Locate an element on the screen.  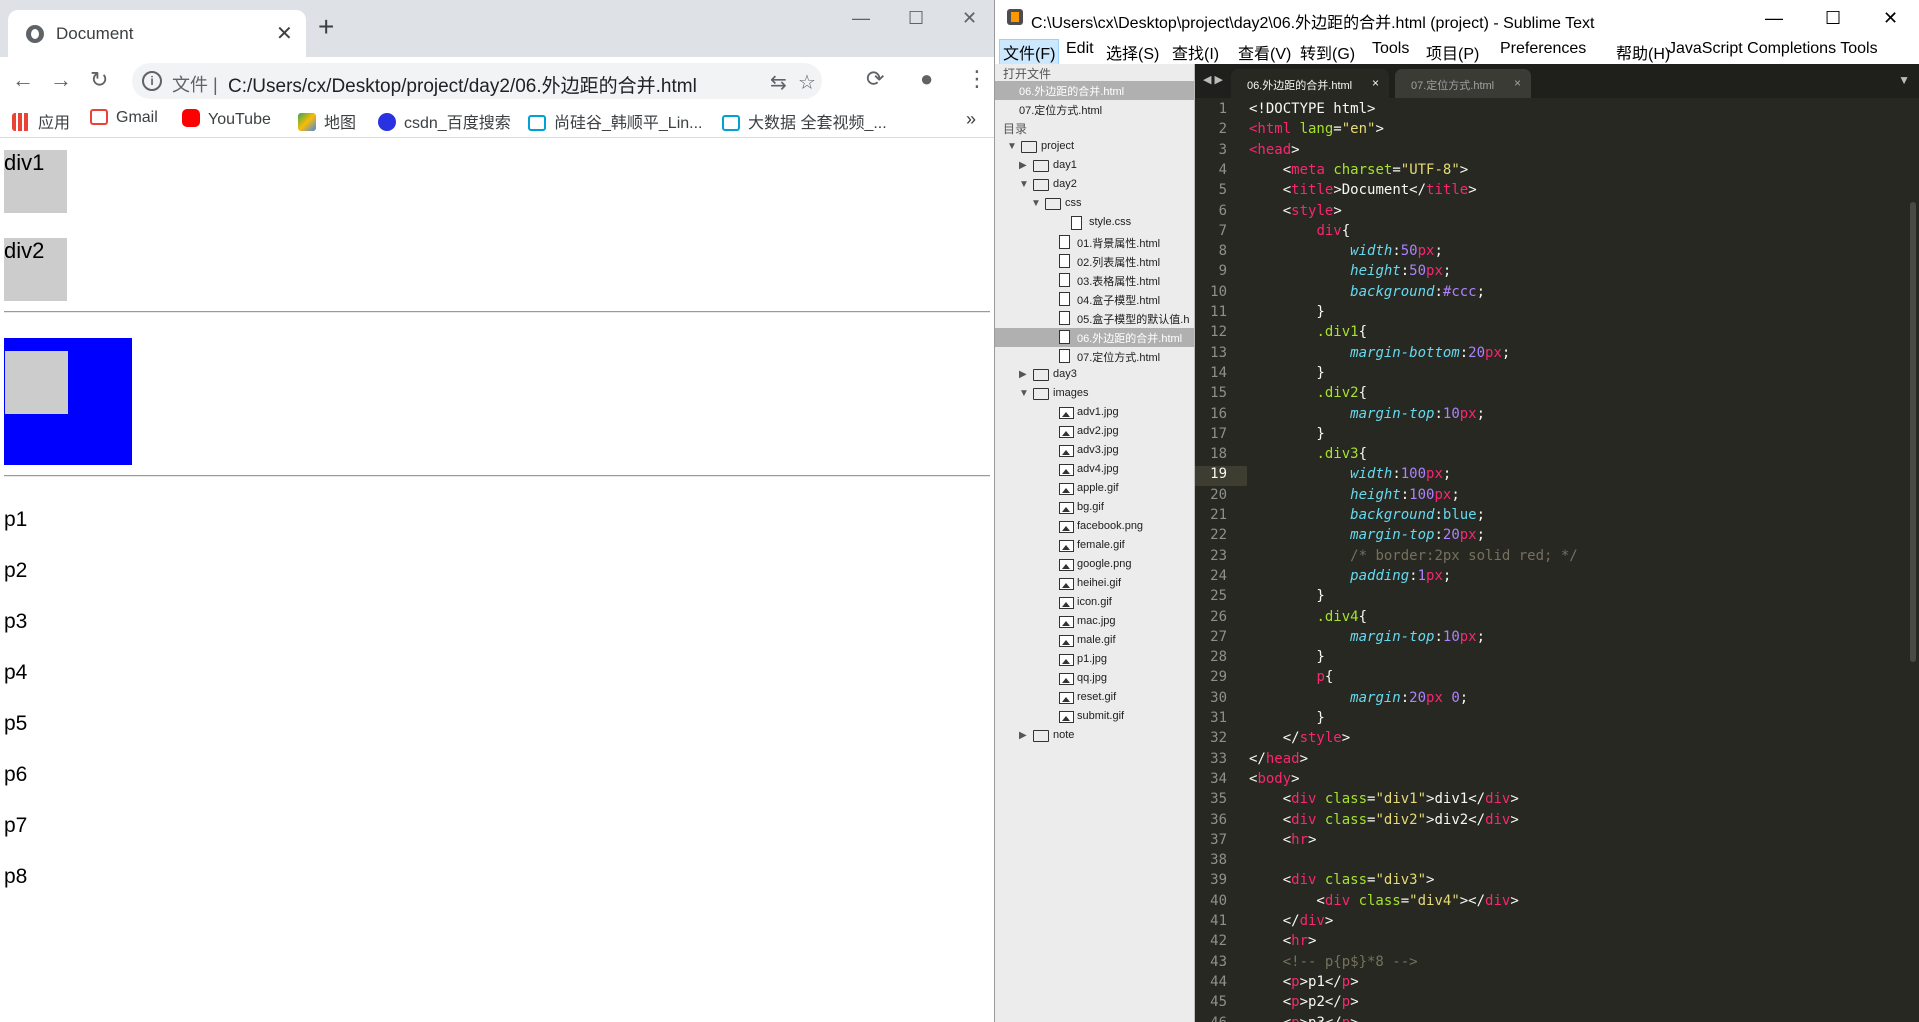
tree-file: apple.gif is located at coordinates (1094, 489).